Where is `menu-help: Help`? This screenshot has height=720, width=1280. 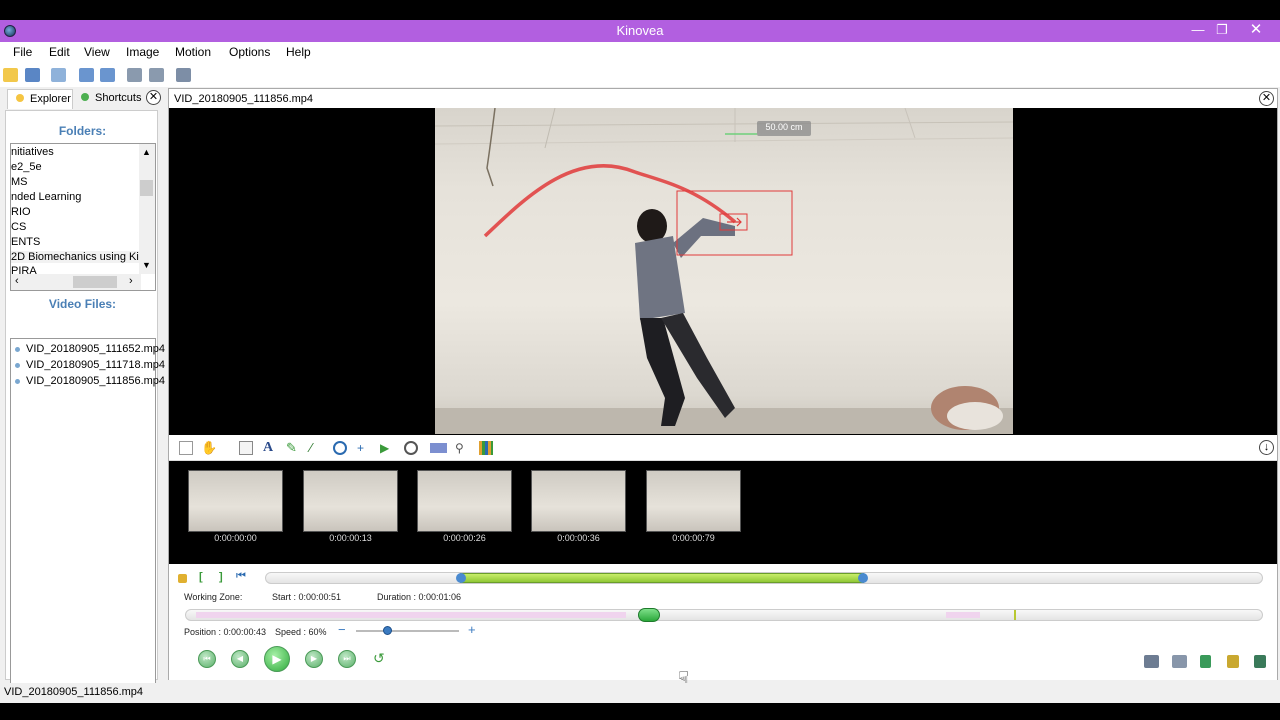 menu-help: Help is located at coordinates (298, 52).